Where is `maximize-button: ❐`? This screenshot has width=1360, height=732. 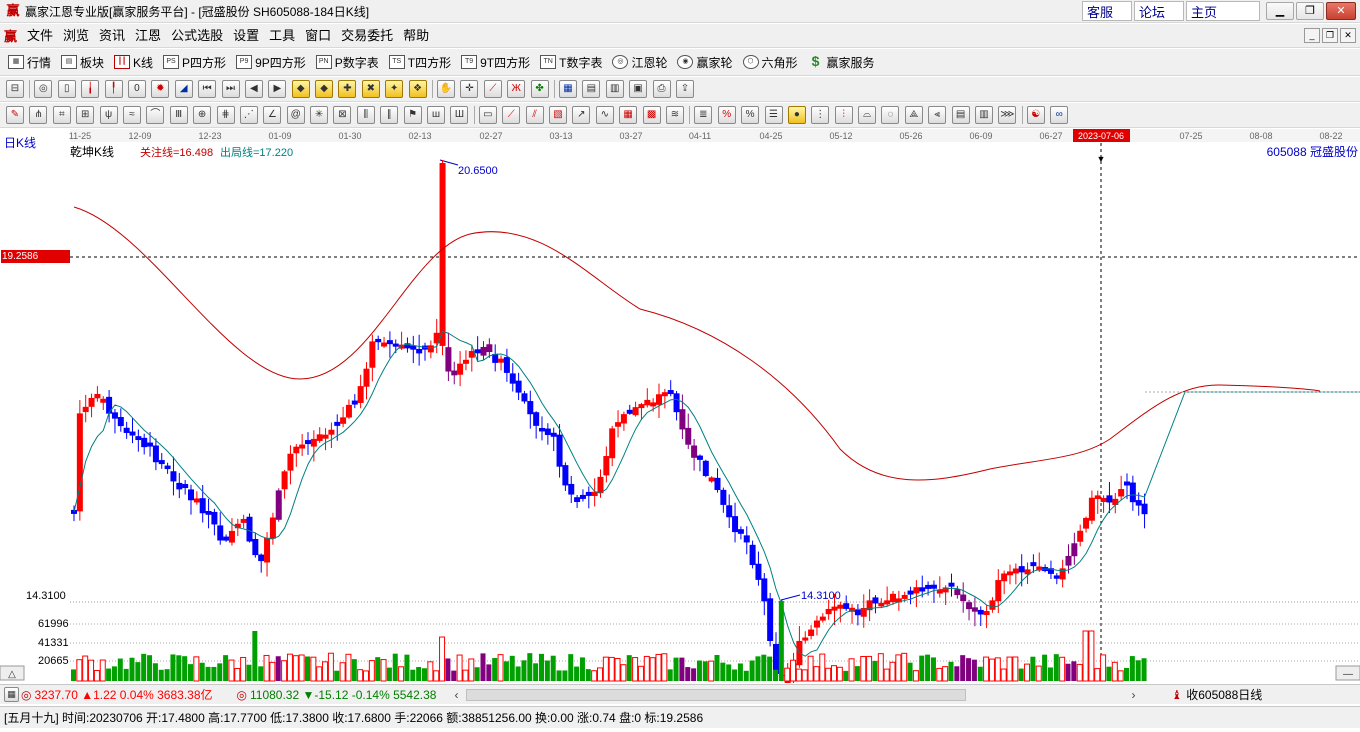
maximize-button: ❐ is located at coordinates (1310, 11).